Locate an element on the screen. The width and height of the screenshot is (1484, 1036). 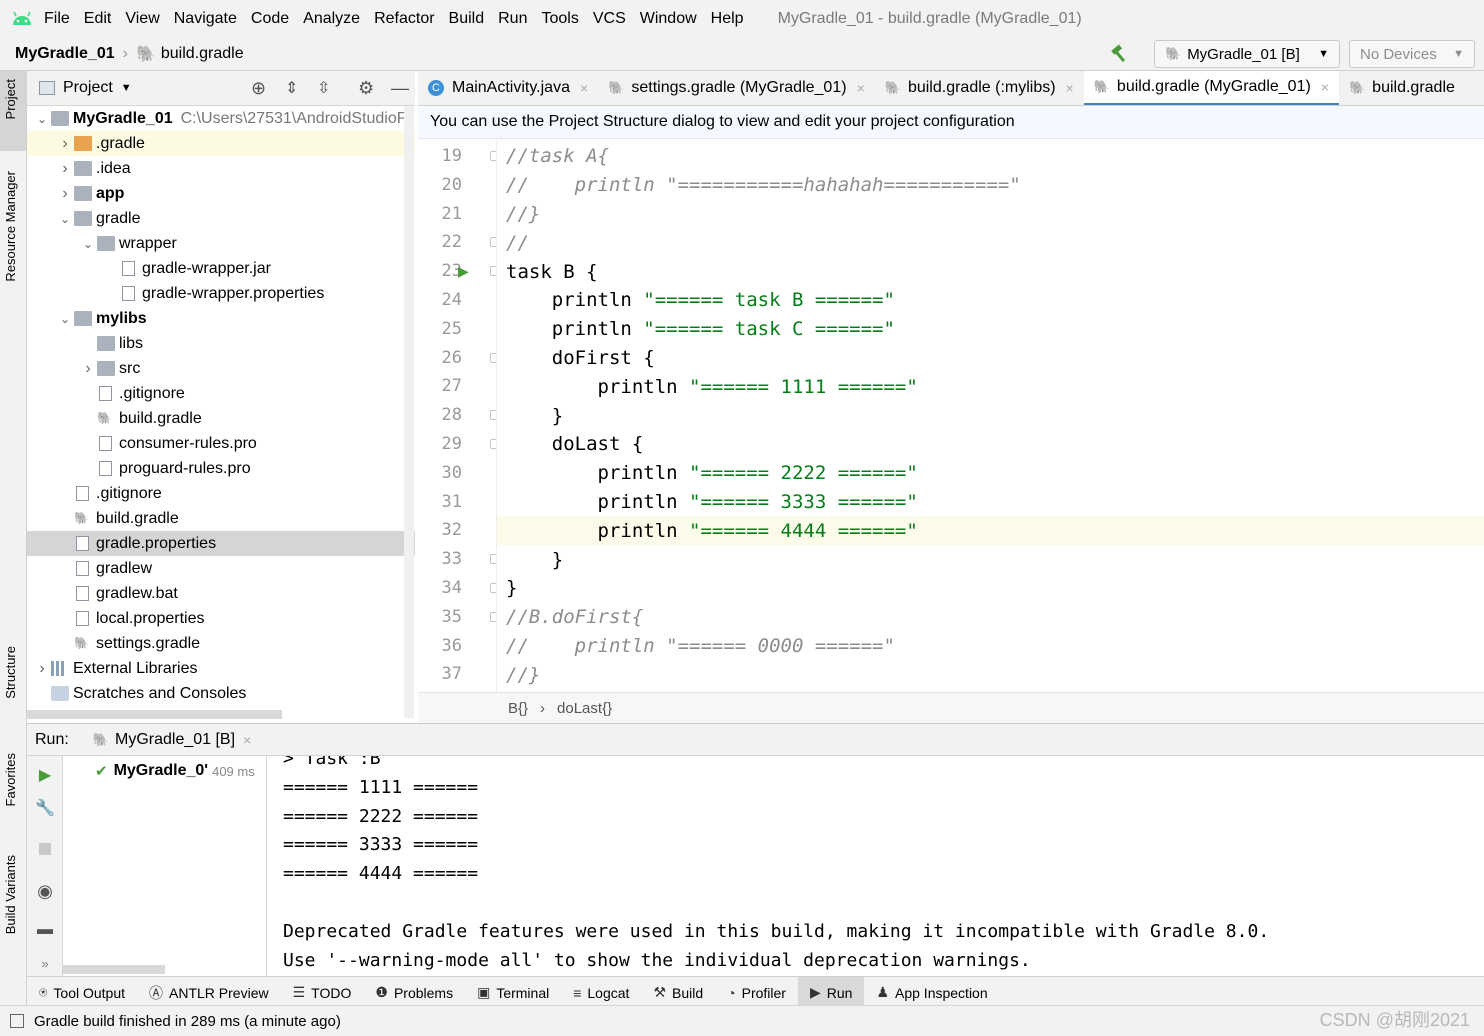
tree-node: › .idea is located at coordinates (221, 168).